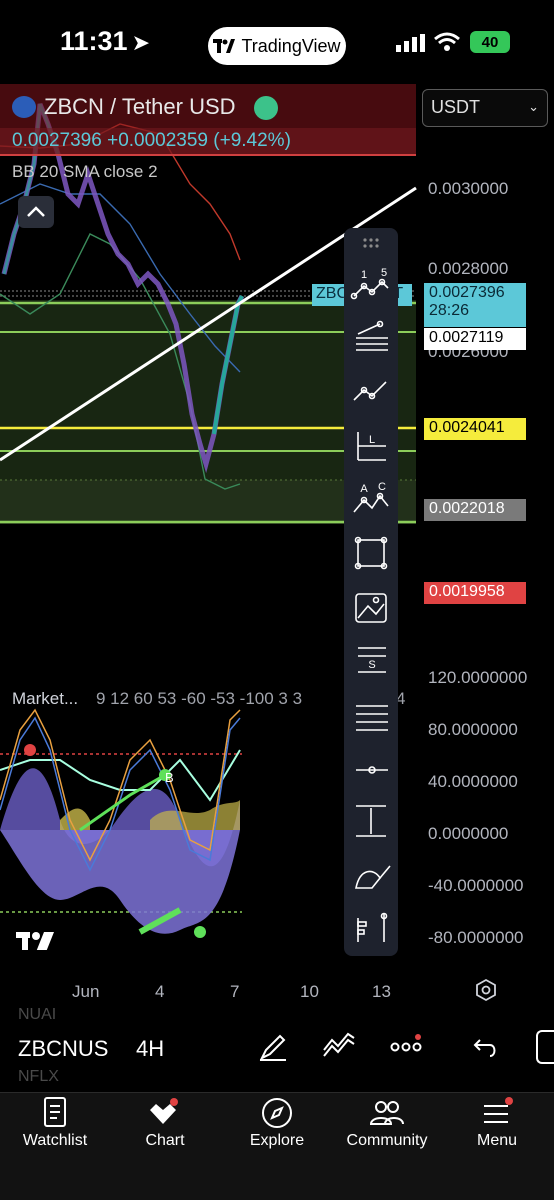 This screenshot has width=554, height=1200. I want to click on price-change-text: 0.0027396 +0.0002359 (+9.42%), so click(151, 140).